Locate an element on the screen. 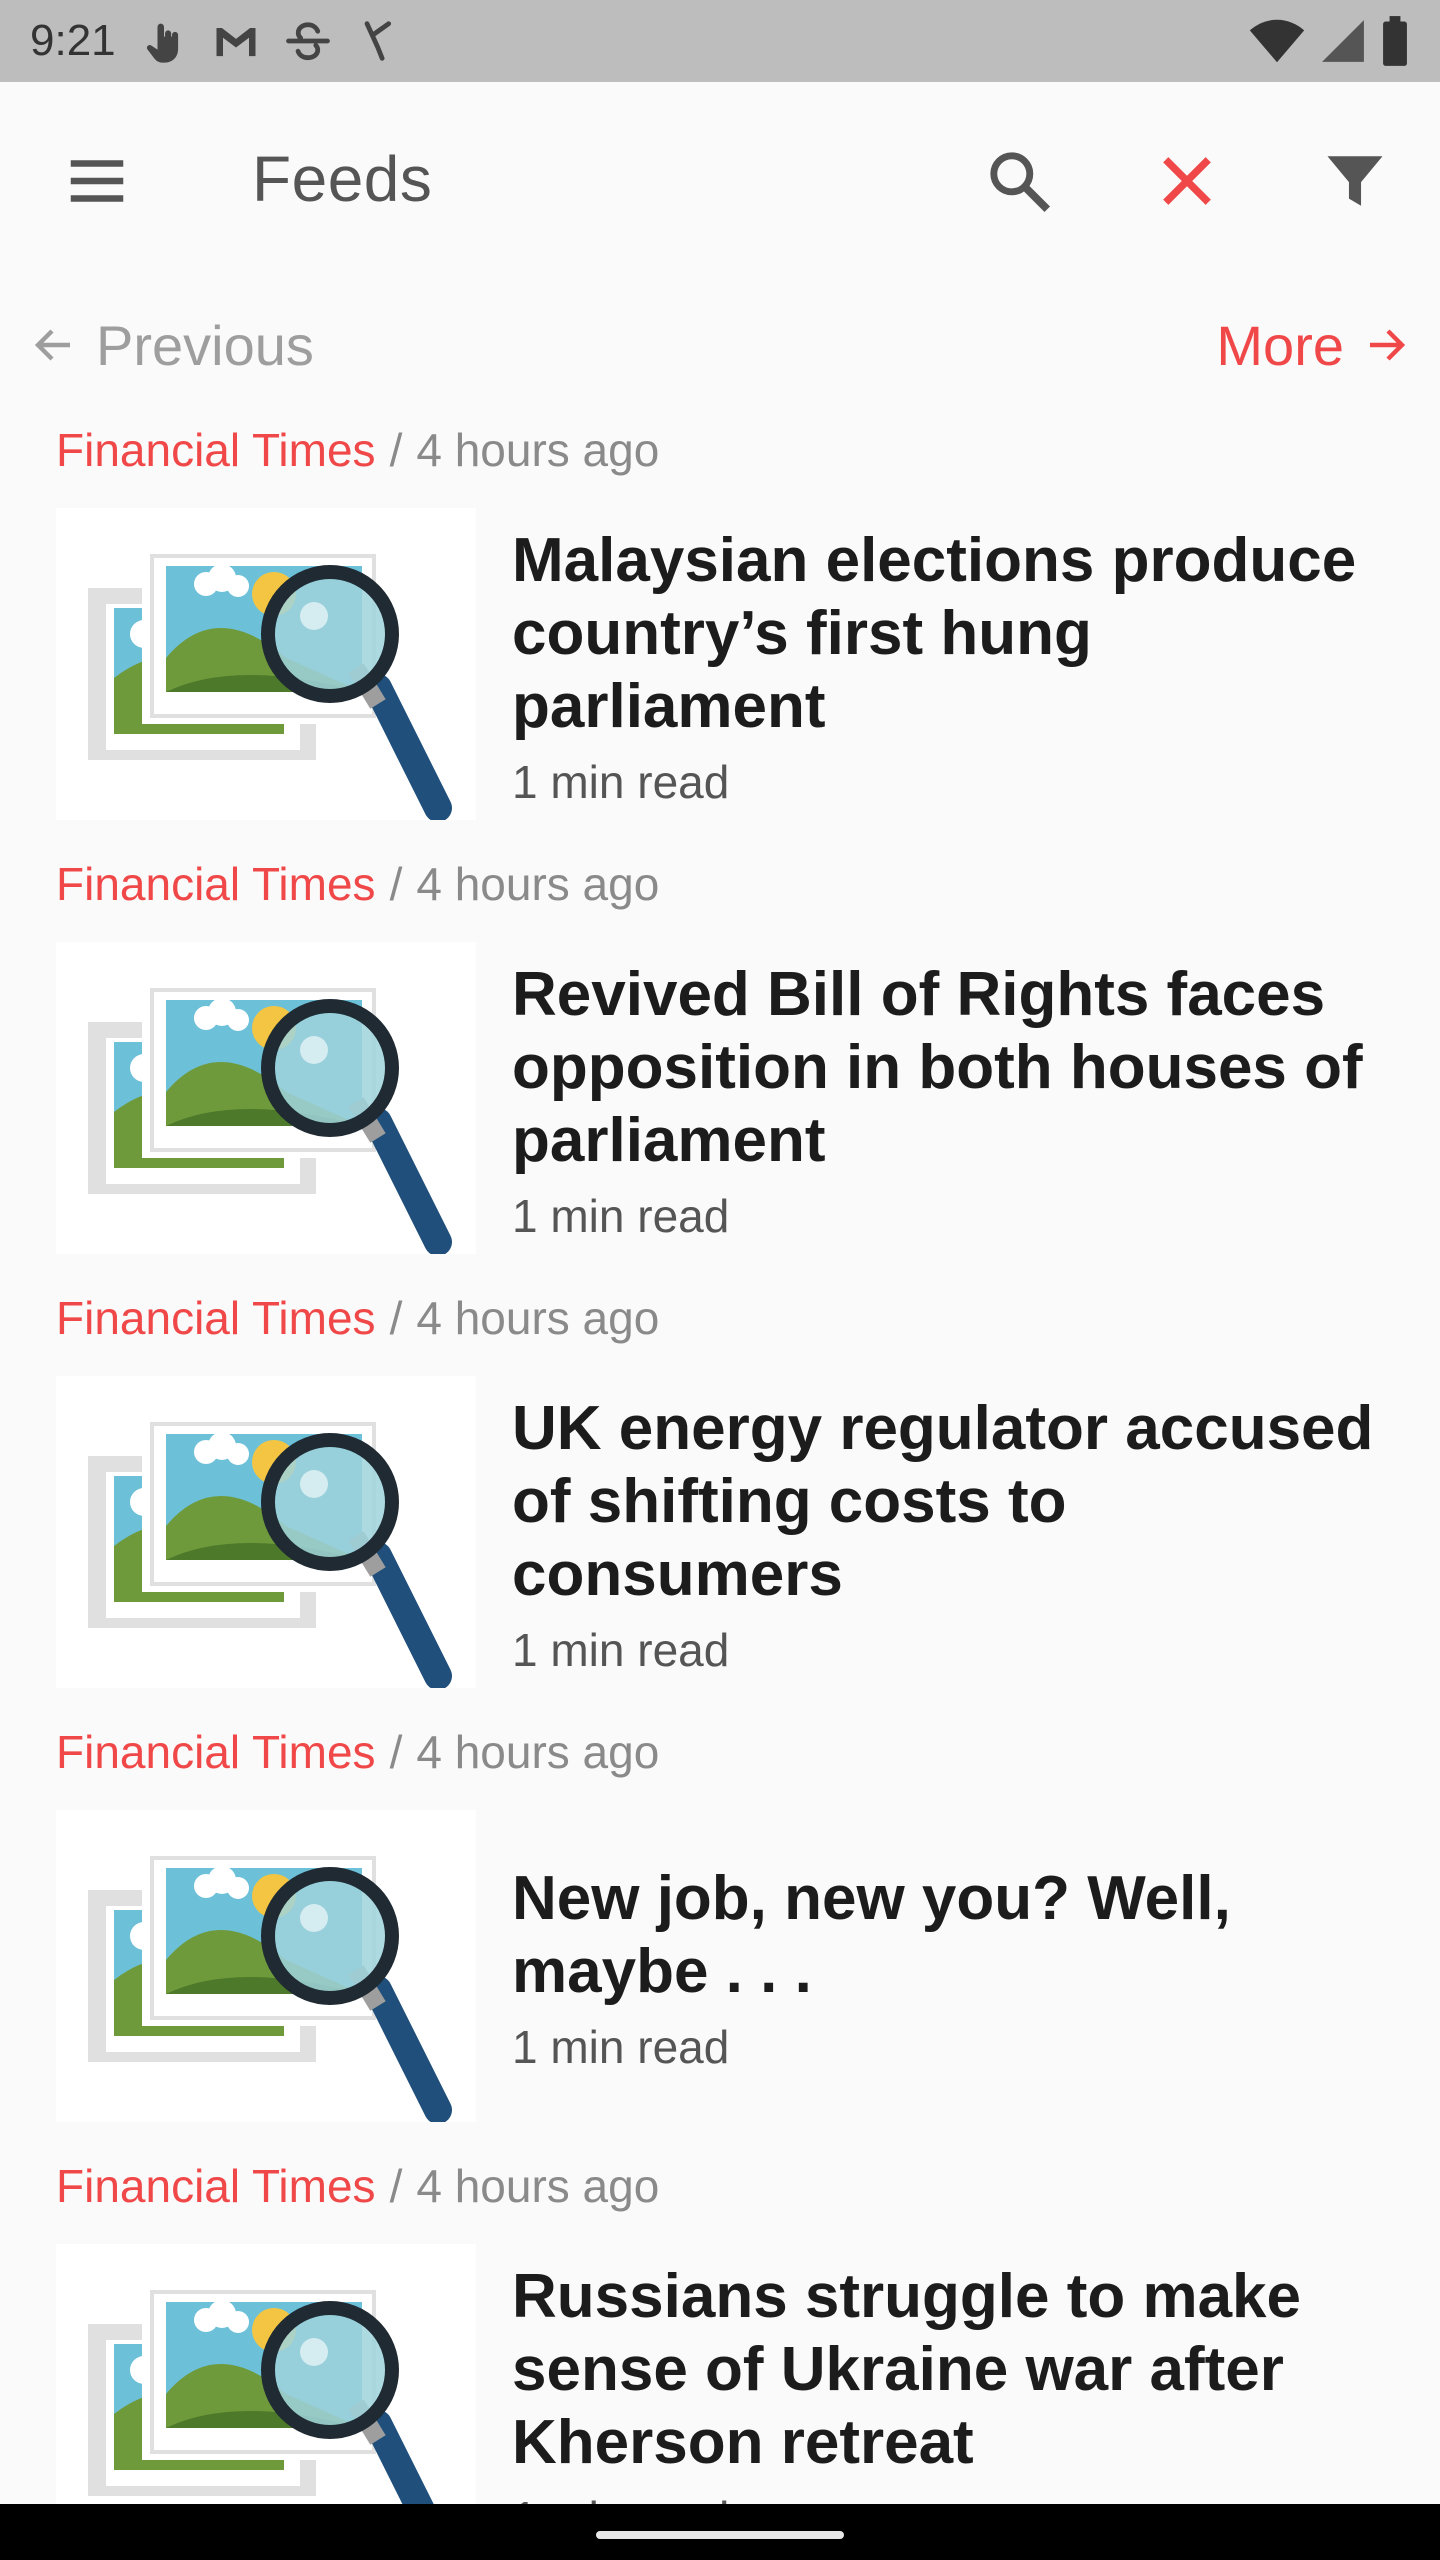 This screenshot has width=1440, height=2560. signal-icon is located at coordinates (1343, 41).